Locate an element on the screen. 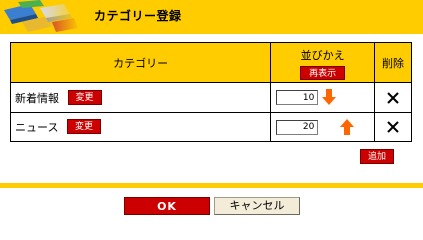 The height and width of the screenshot is (240, 423). cancel-button: キャンセル is located at coordinates (257, 206).